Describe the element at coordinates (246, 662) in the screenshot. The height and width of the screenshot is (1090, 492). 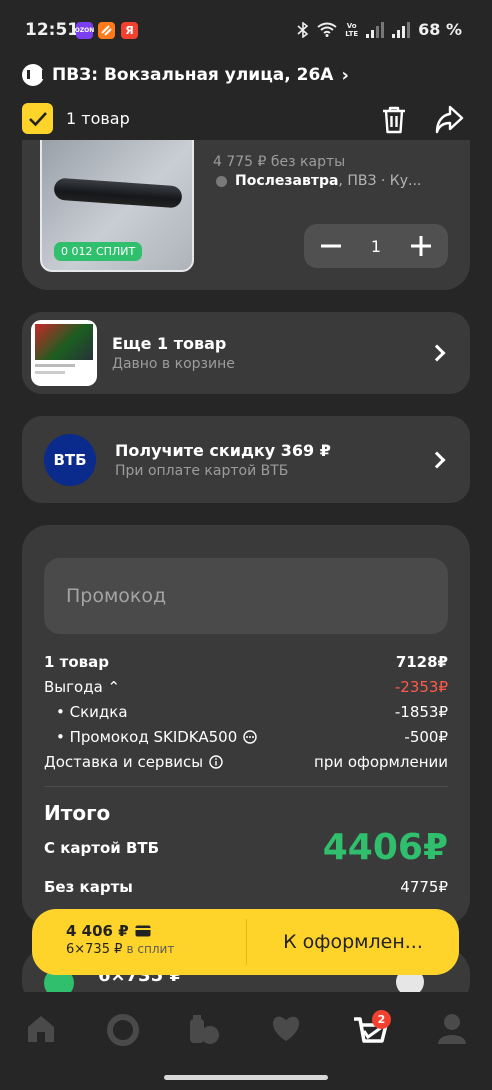
I see `summary-items-row: 1 товар 7128₽` at that location.